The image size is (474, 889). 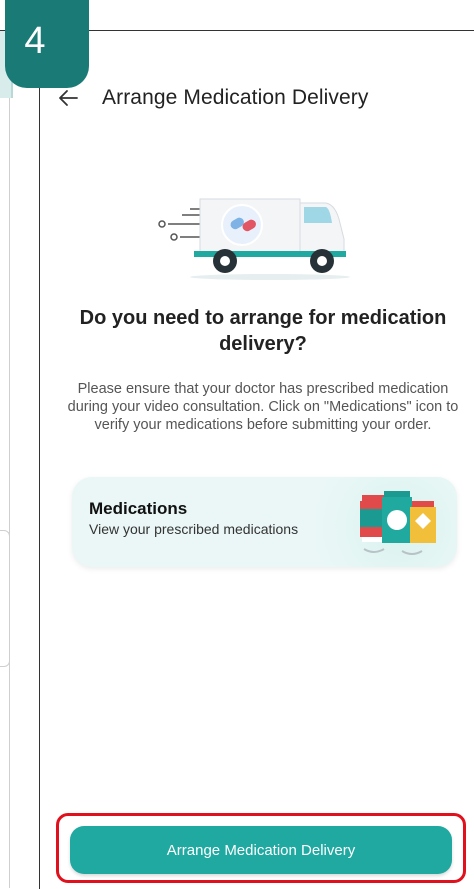 What do you see at coordinates (255, 233) in the screenshot?
I see `delivery-van-icon` at bounding box center [255, 233].